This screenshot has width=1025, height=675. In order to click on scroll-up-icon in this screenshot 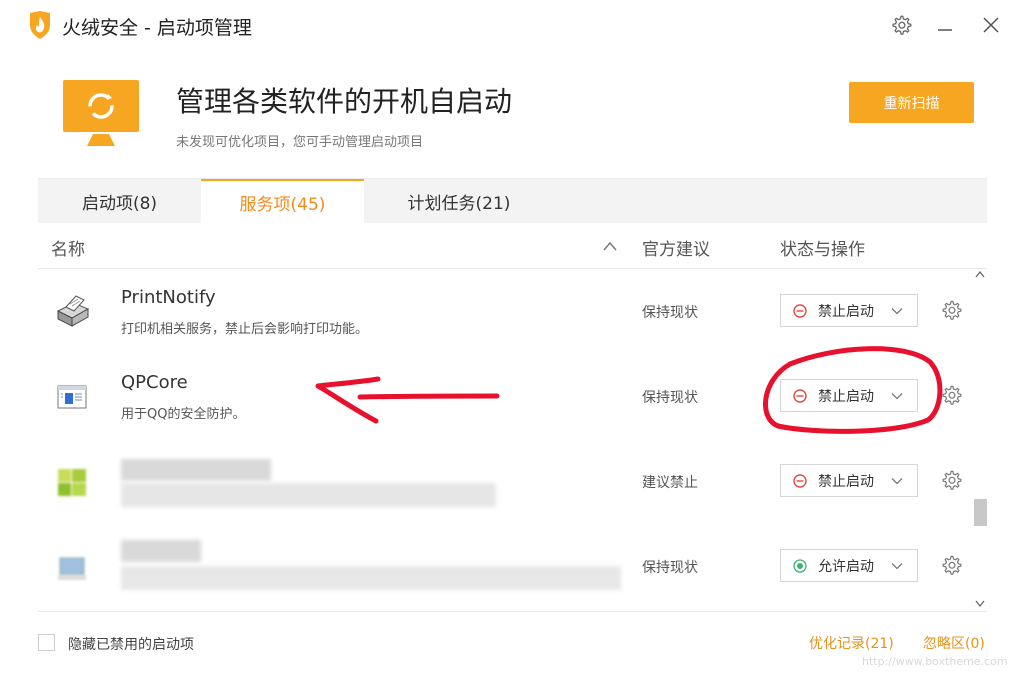, I will do `click(980, 275)`.